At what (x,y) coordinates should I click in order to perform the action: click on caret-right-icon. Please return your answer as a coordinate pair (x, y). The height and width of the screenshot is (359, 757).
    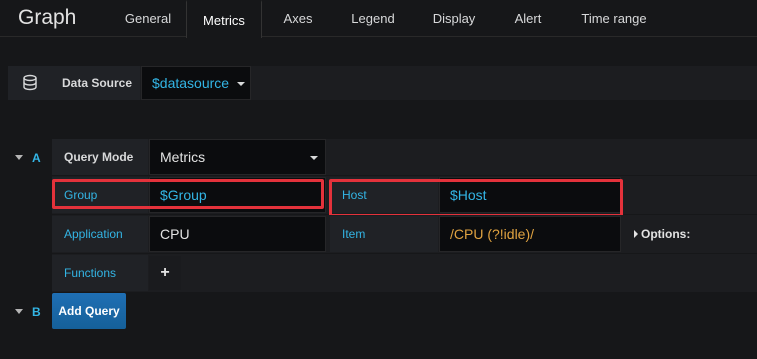
    Looking at the image, I should click on (636, 233).